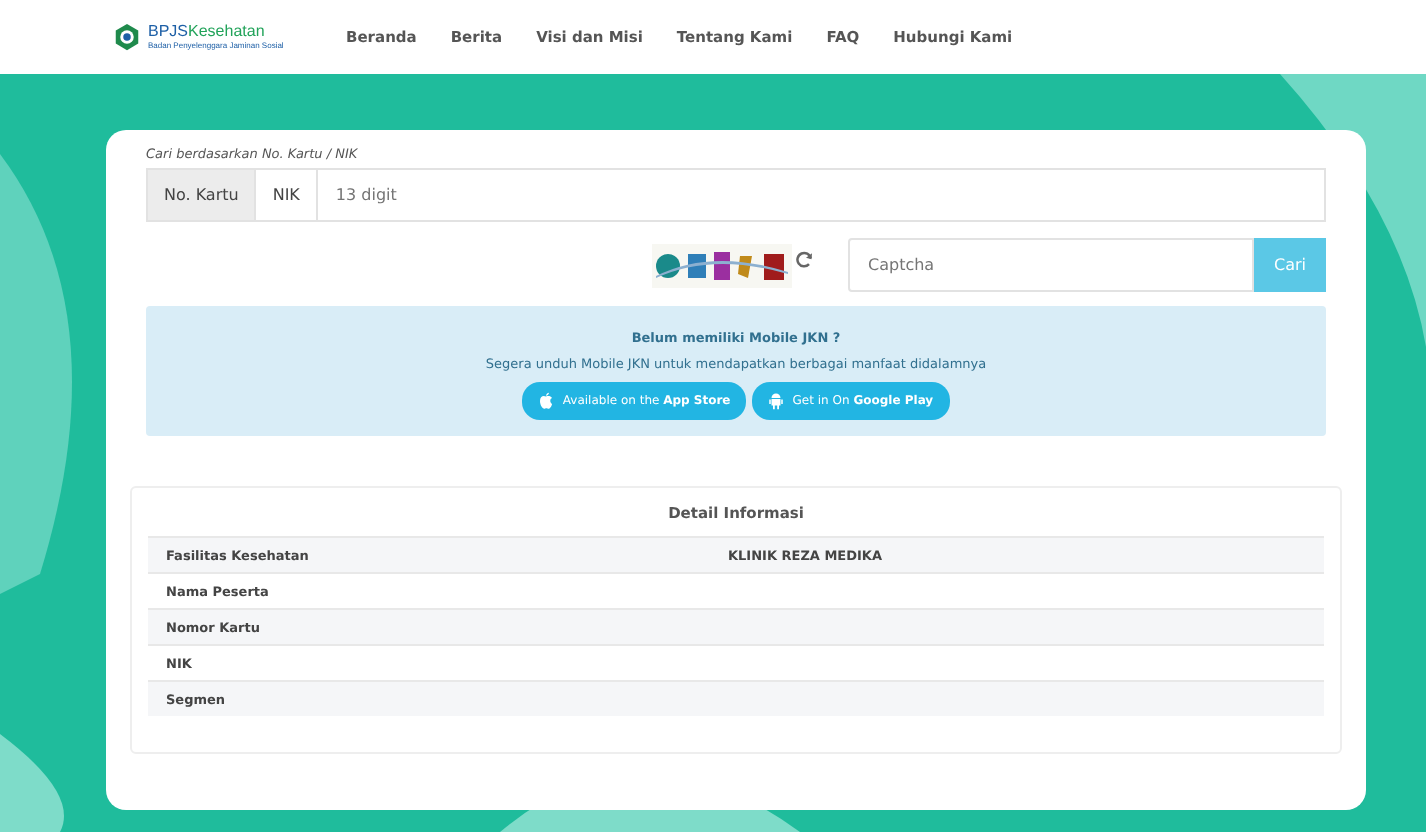  Describe the element at coordinates (32, 783) in the screenshot. I see `background-shape` at that location.